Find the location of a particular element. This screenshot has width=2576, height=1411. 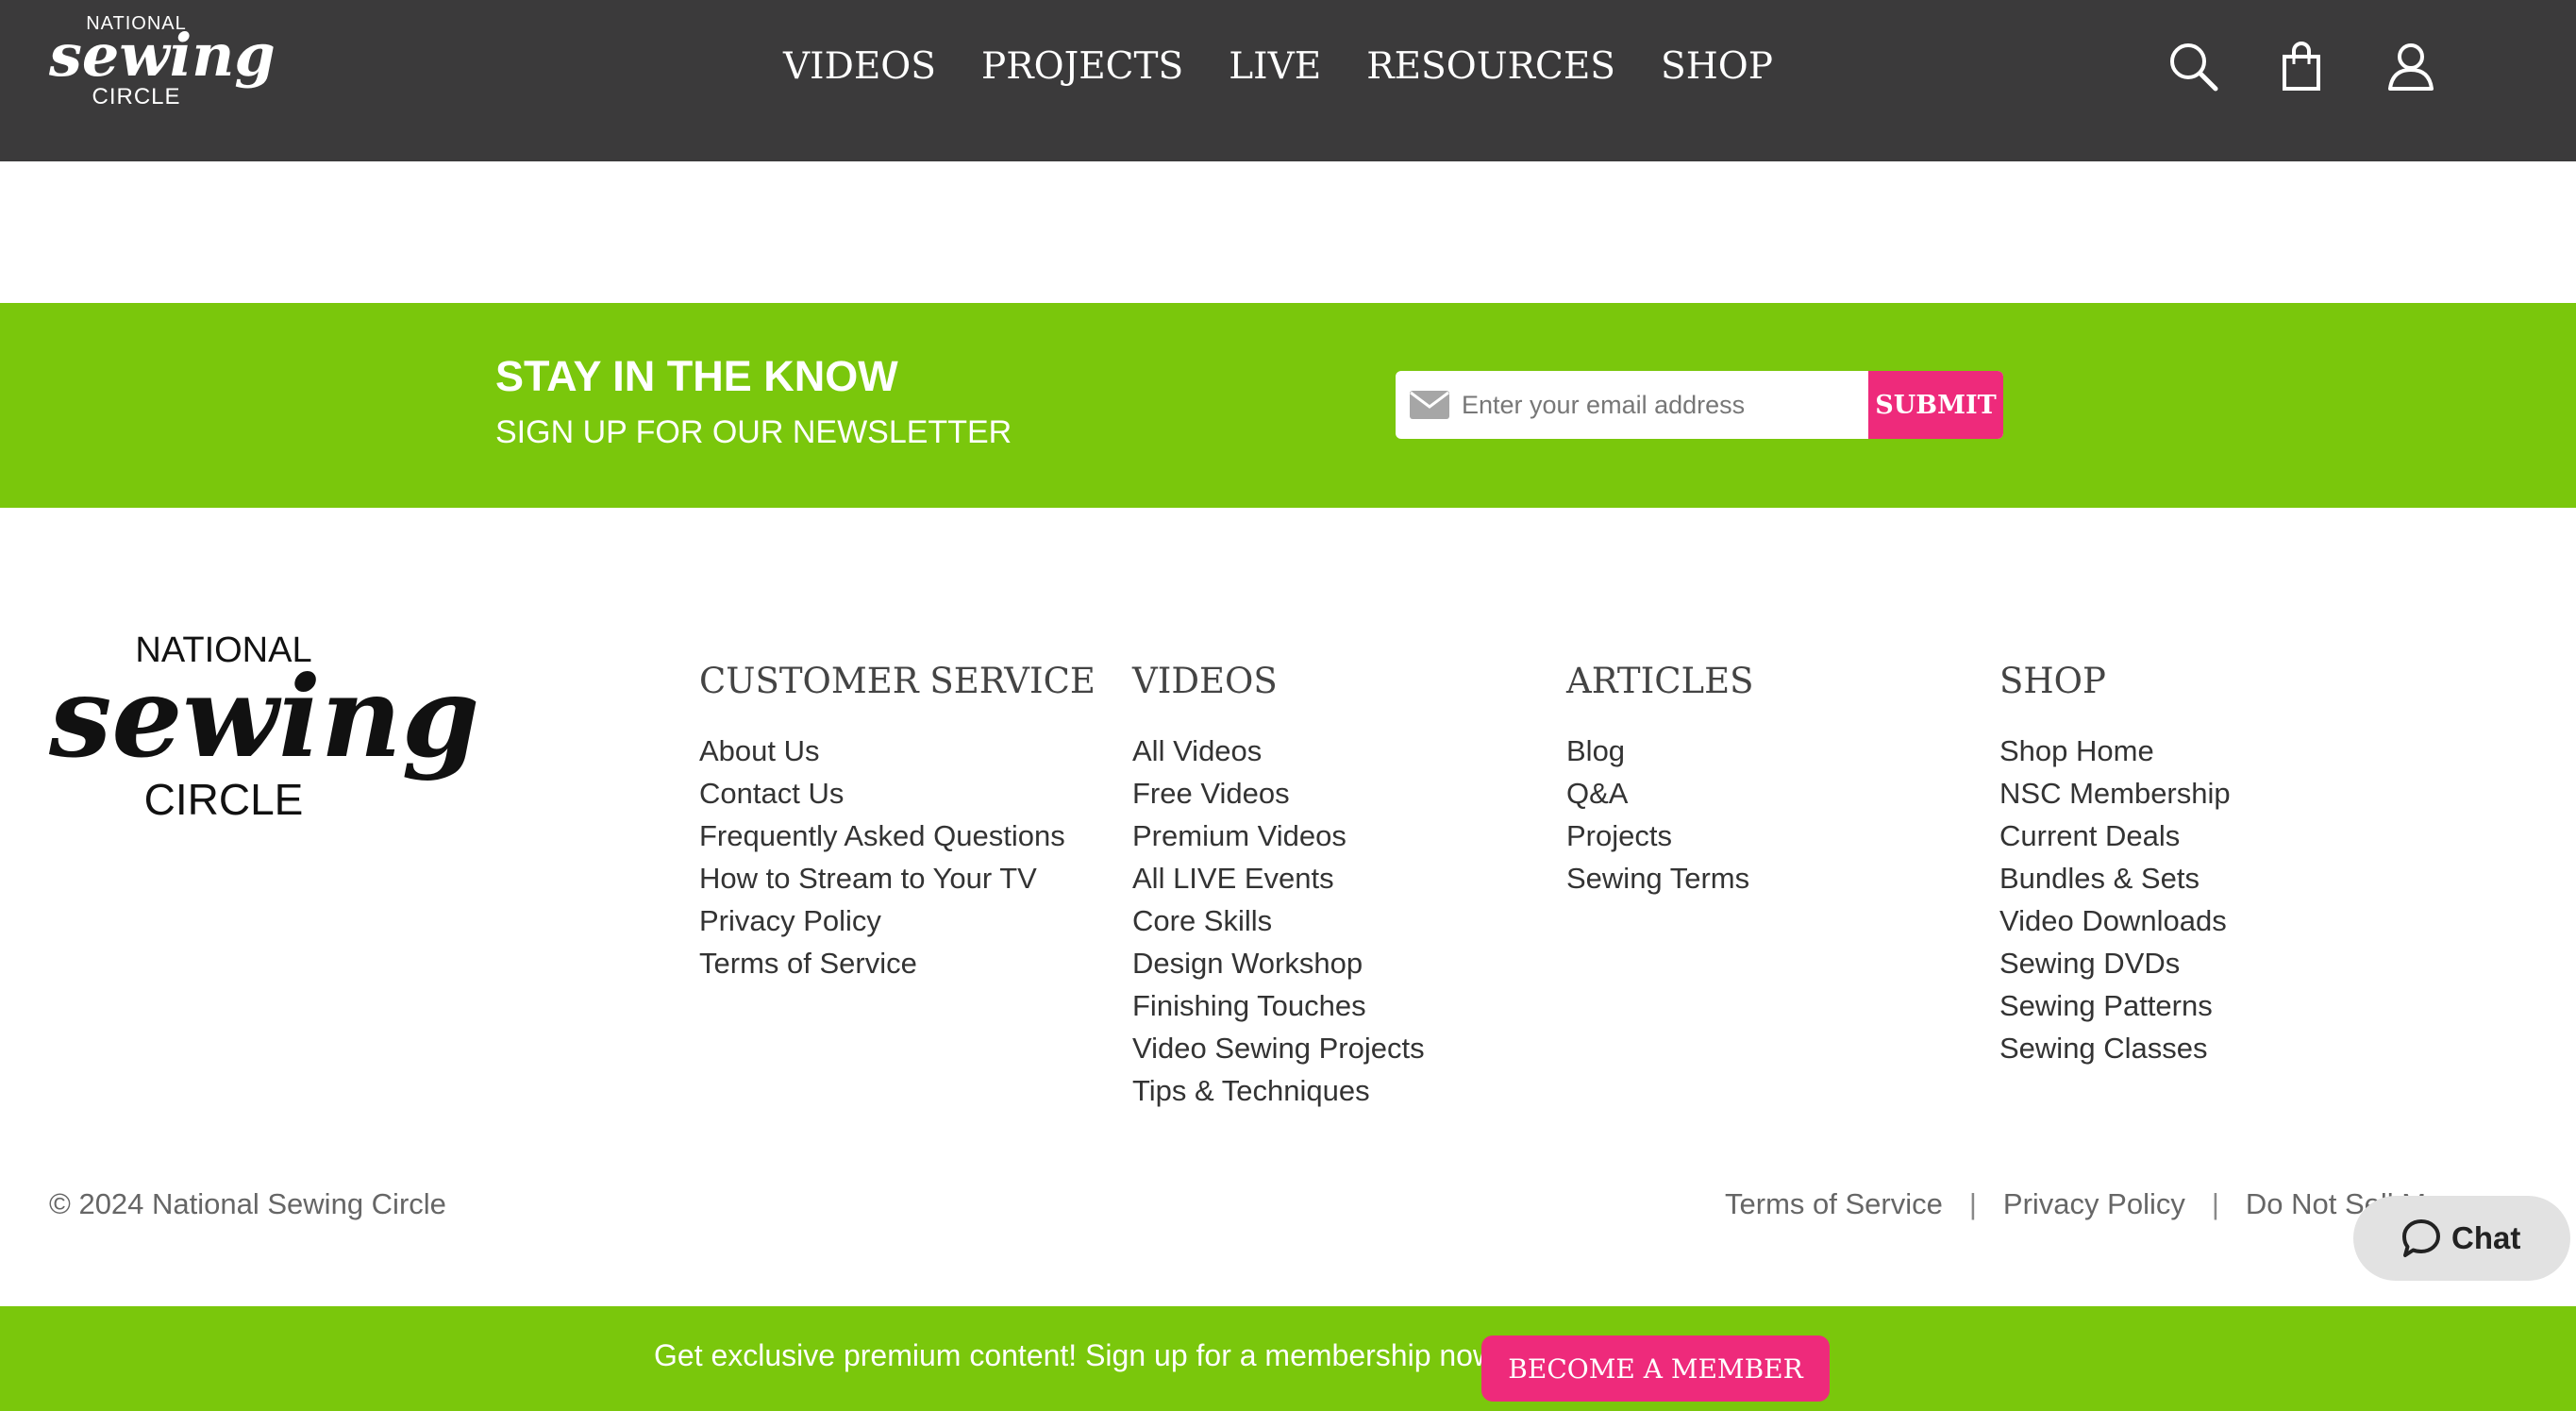

footer-link: Terms of Service is located at coordinates (897, 963).